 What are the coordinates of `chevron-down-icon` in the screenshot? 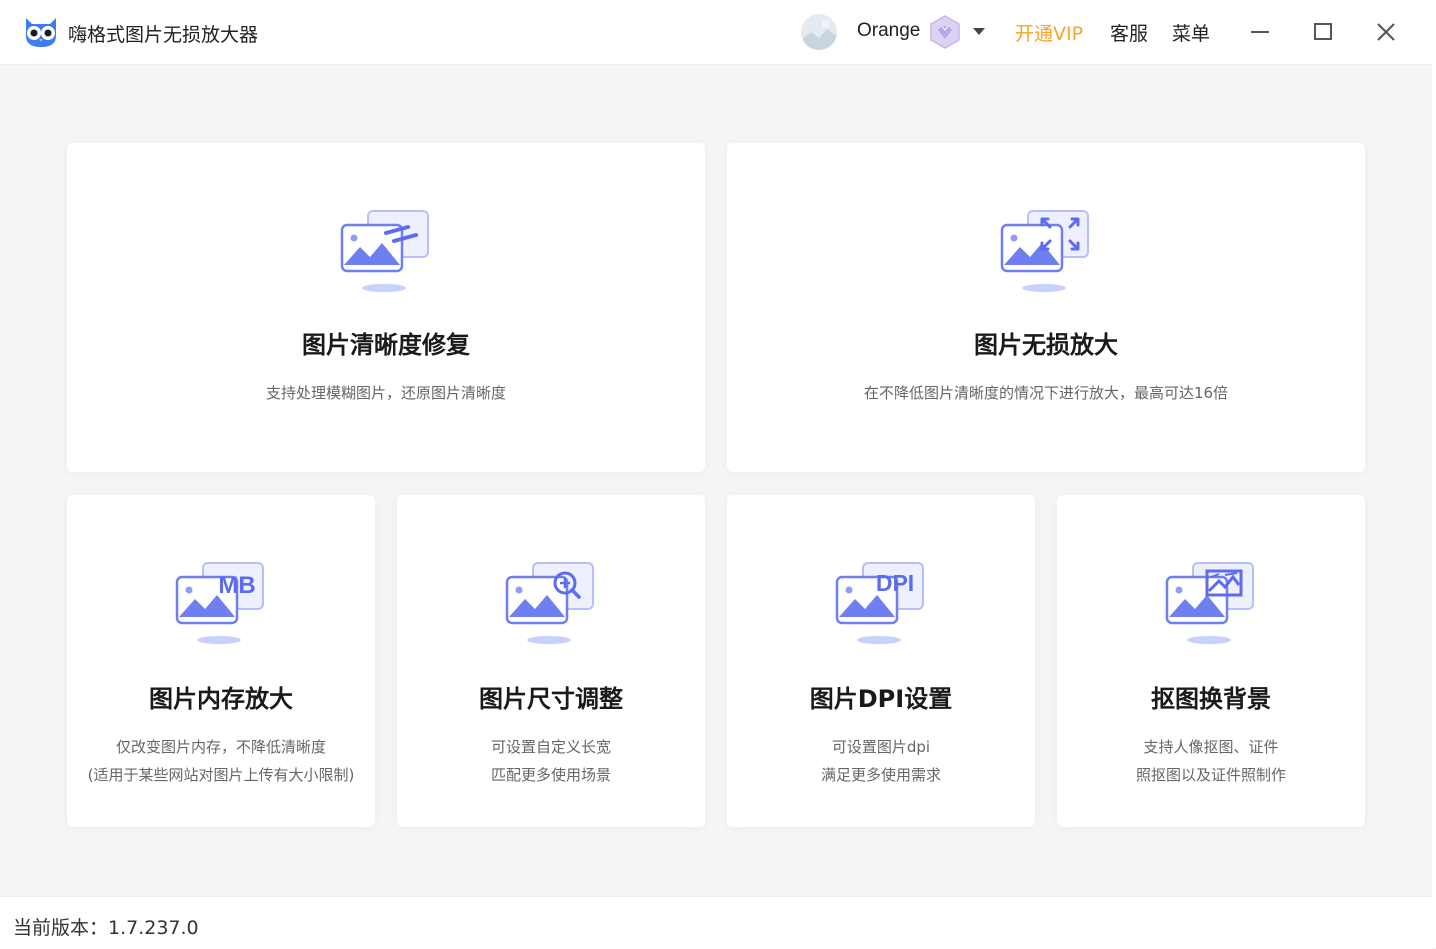 It's located at (979, 31).